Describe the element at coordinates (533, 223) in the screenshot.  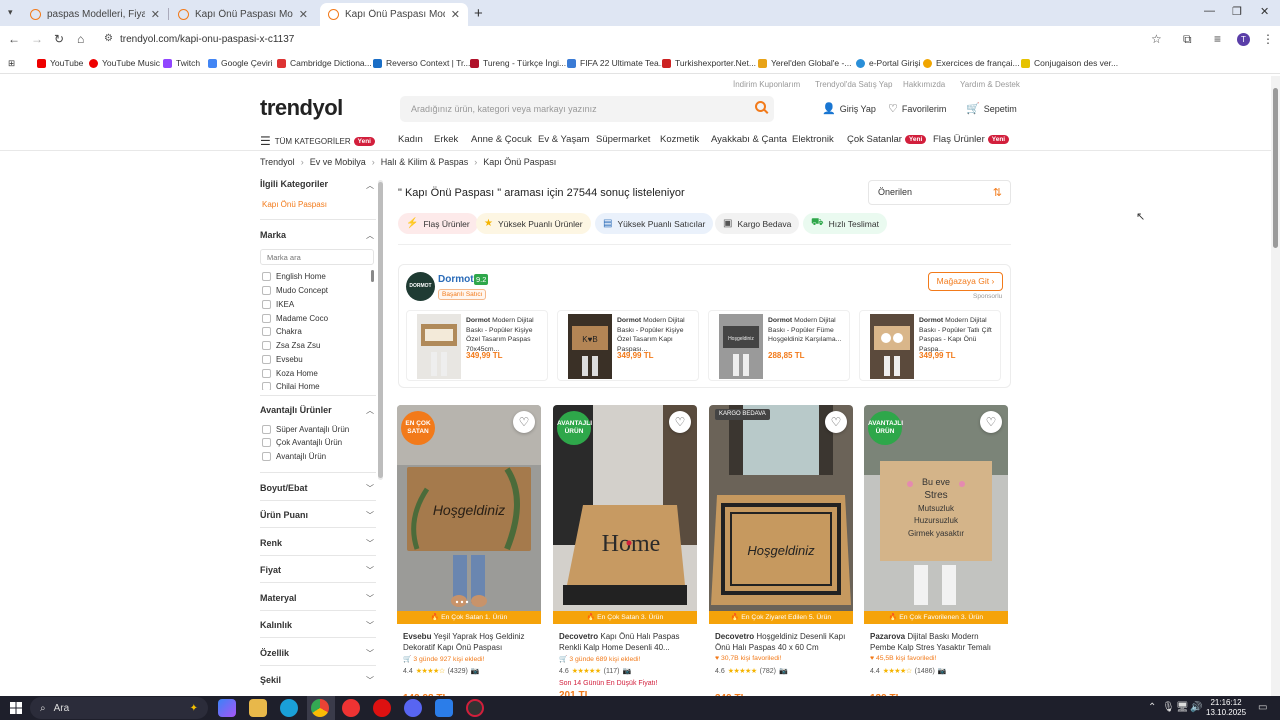
I see `chip-high-rated-products: ★ Yüksek Puanlı Ürünler` at that location.